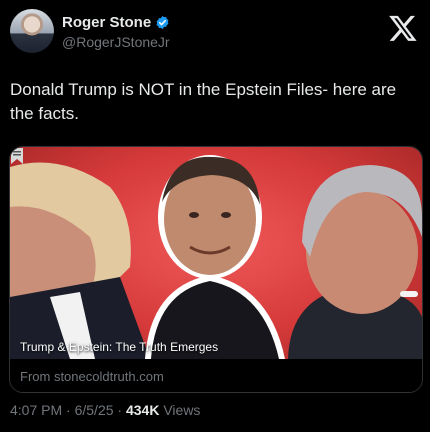 The height and width of the screenshot is (432, 430). I want to click on avatar, so click(32, 31).